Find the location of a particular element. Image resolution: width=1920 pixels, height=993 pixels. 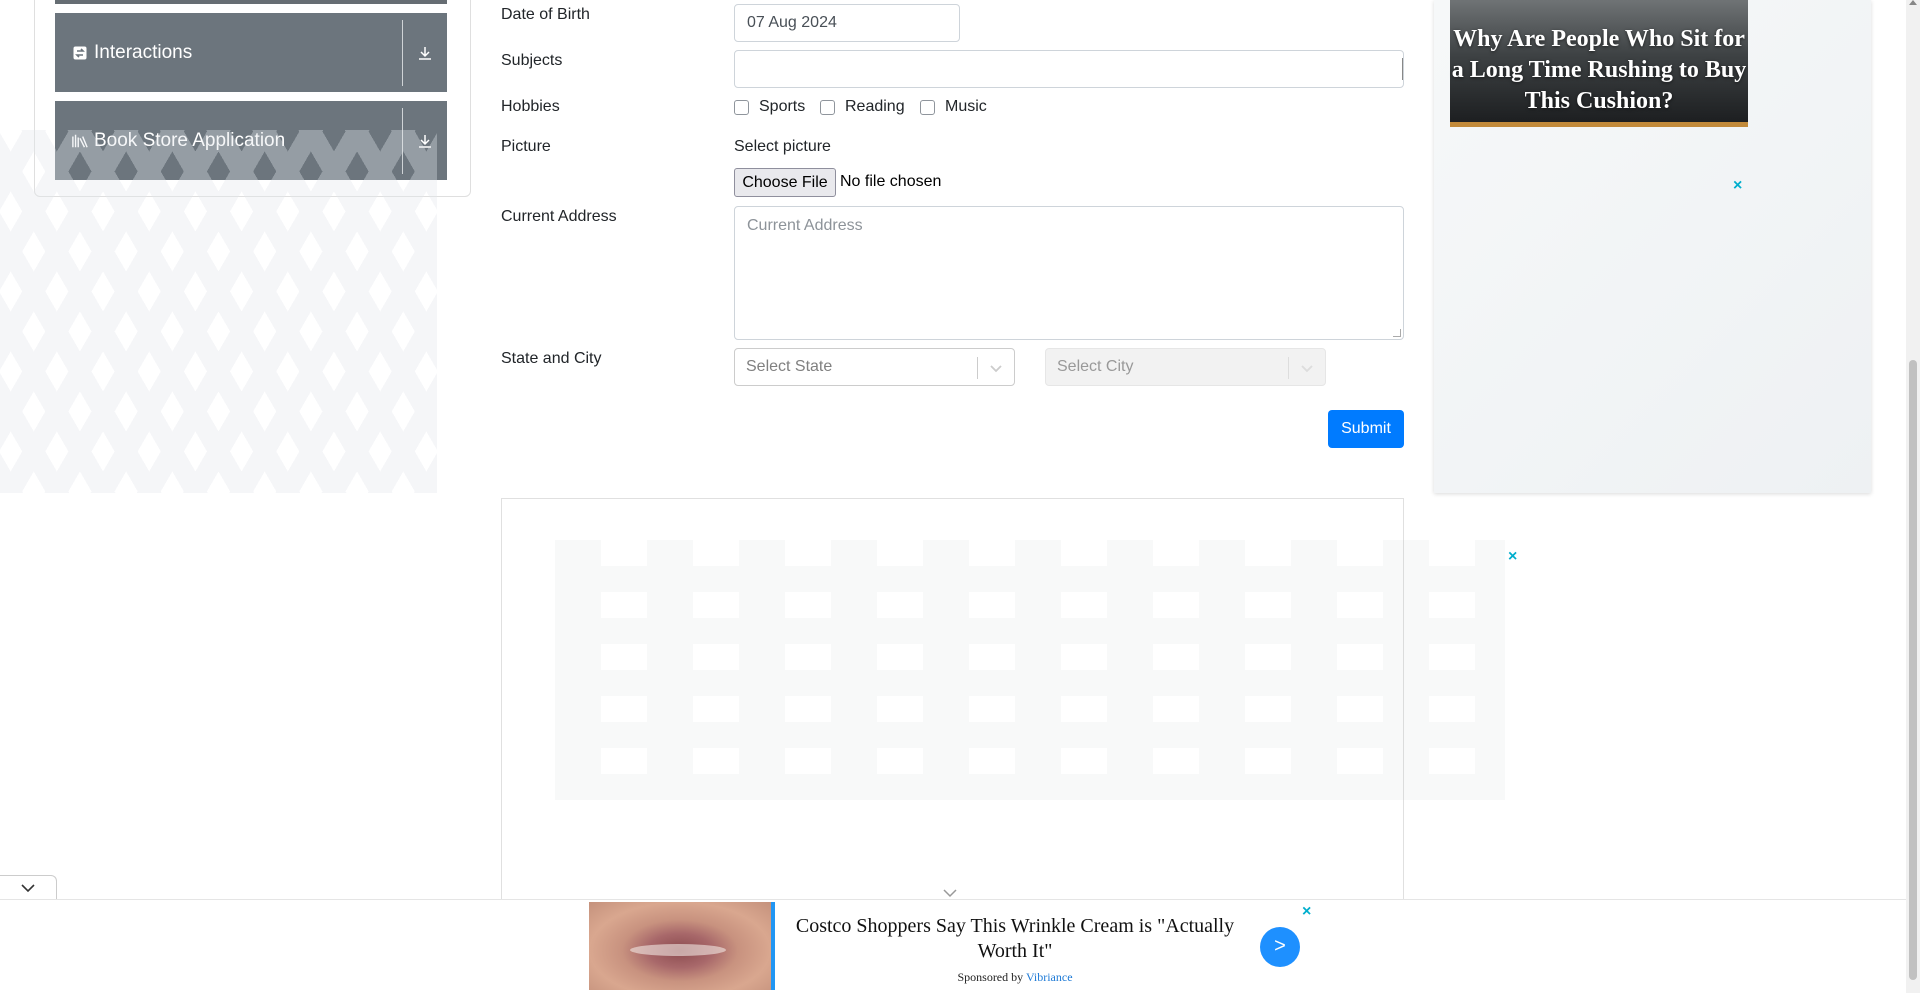

sponsor-brand: Vibriance is located at coordinates (1049, 977).